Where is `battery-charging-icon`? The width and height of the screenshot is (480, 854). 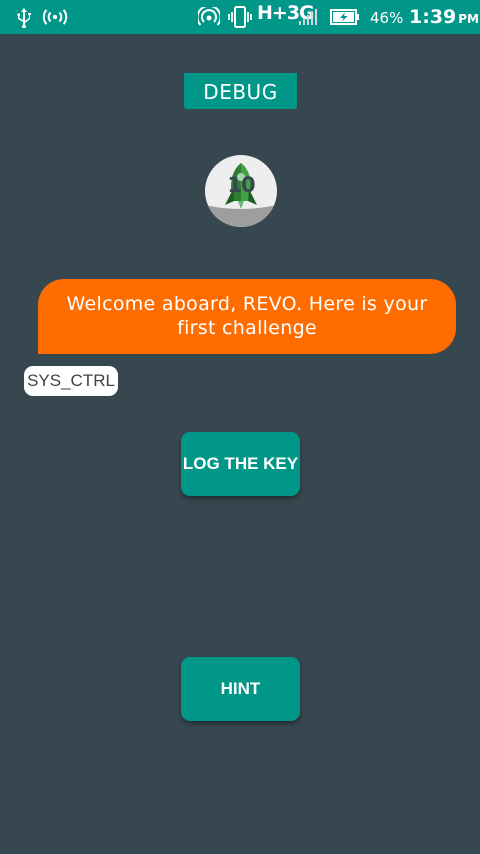 battery-charging-icon is located at coordinates (344, 17).